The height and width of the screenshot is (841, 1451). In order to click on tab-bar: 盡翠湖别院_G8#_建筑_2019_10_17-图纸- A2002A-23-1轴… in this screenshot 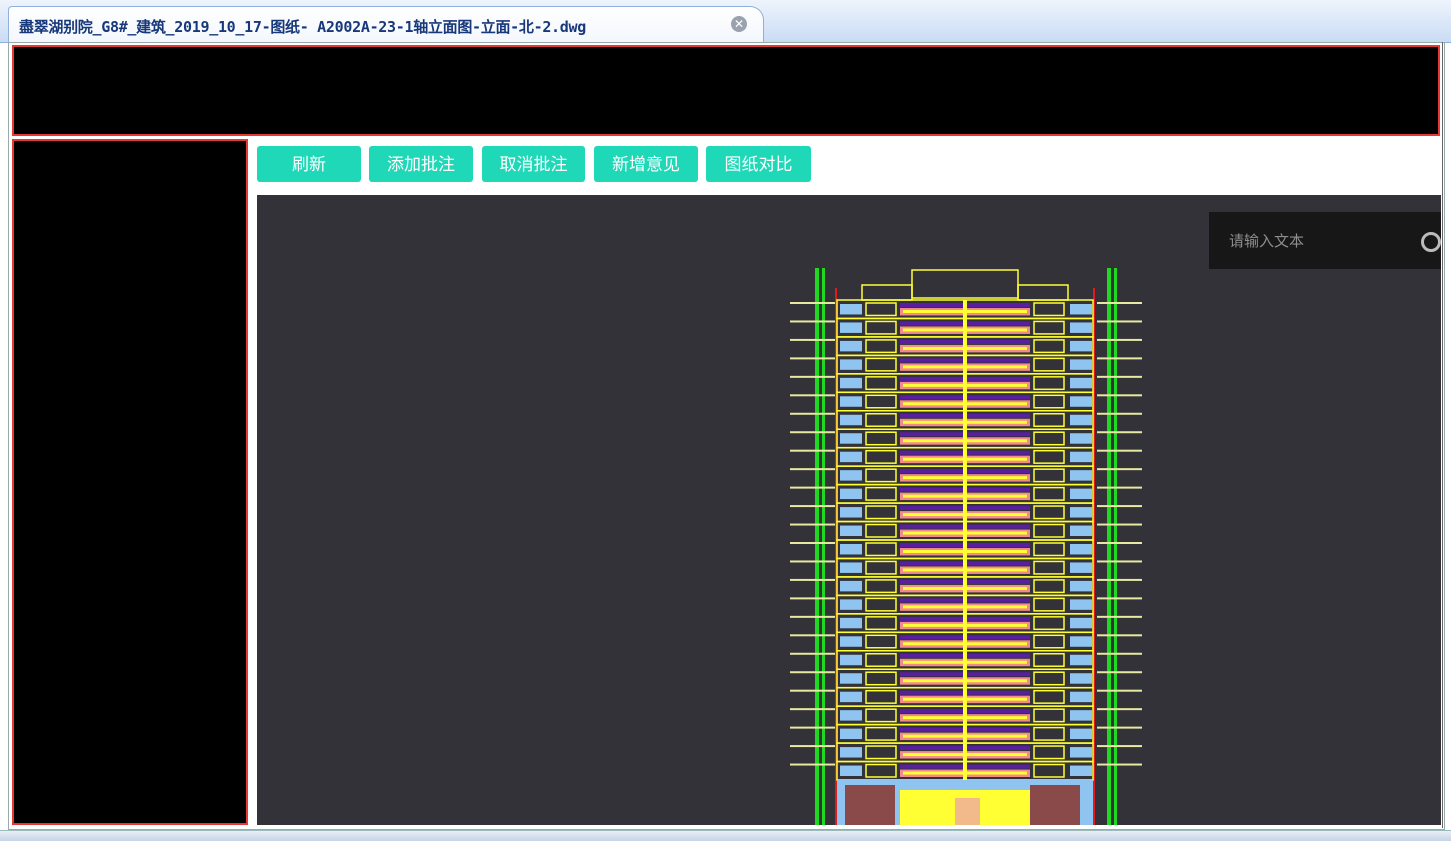, I will do `click(725, 21)`.